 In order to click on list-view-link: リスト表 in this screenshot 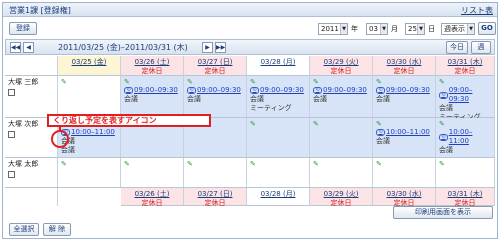, I will do `click(477, 10)`.